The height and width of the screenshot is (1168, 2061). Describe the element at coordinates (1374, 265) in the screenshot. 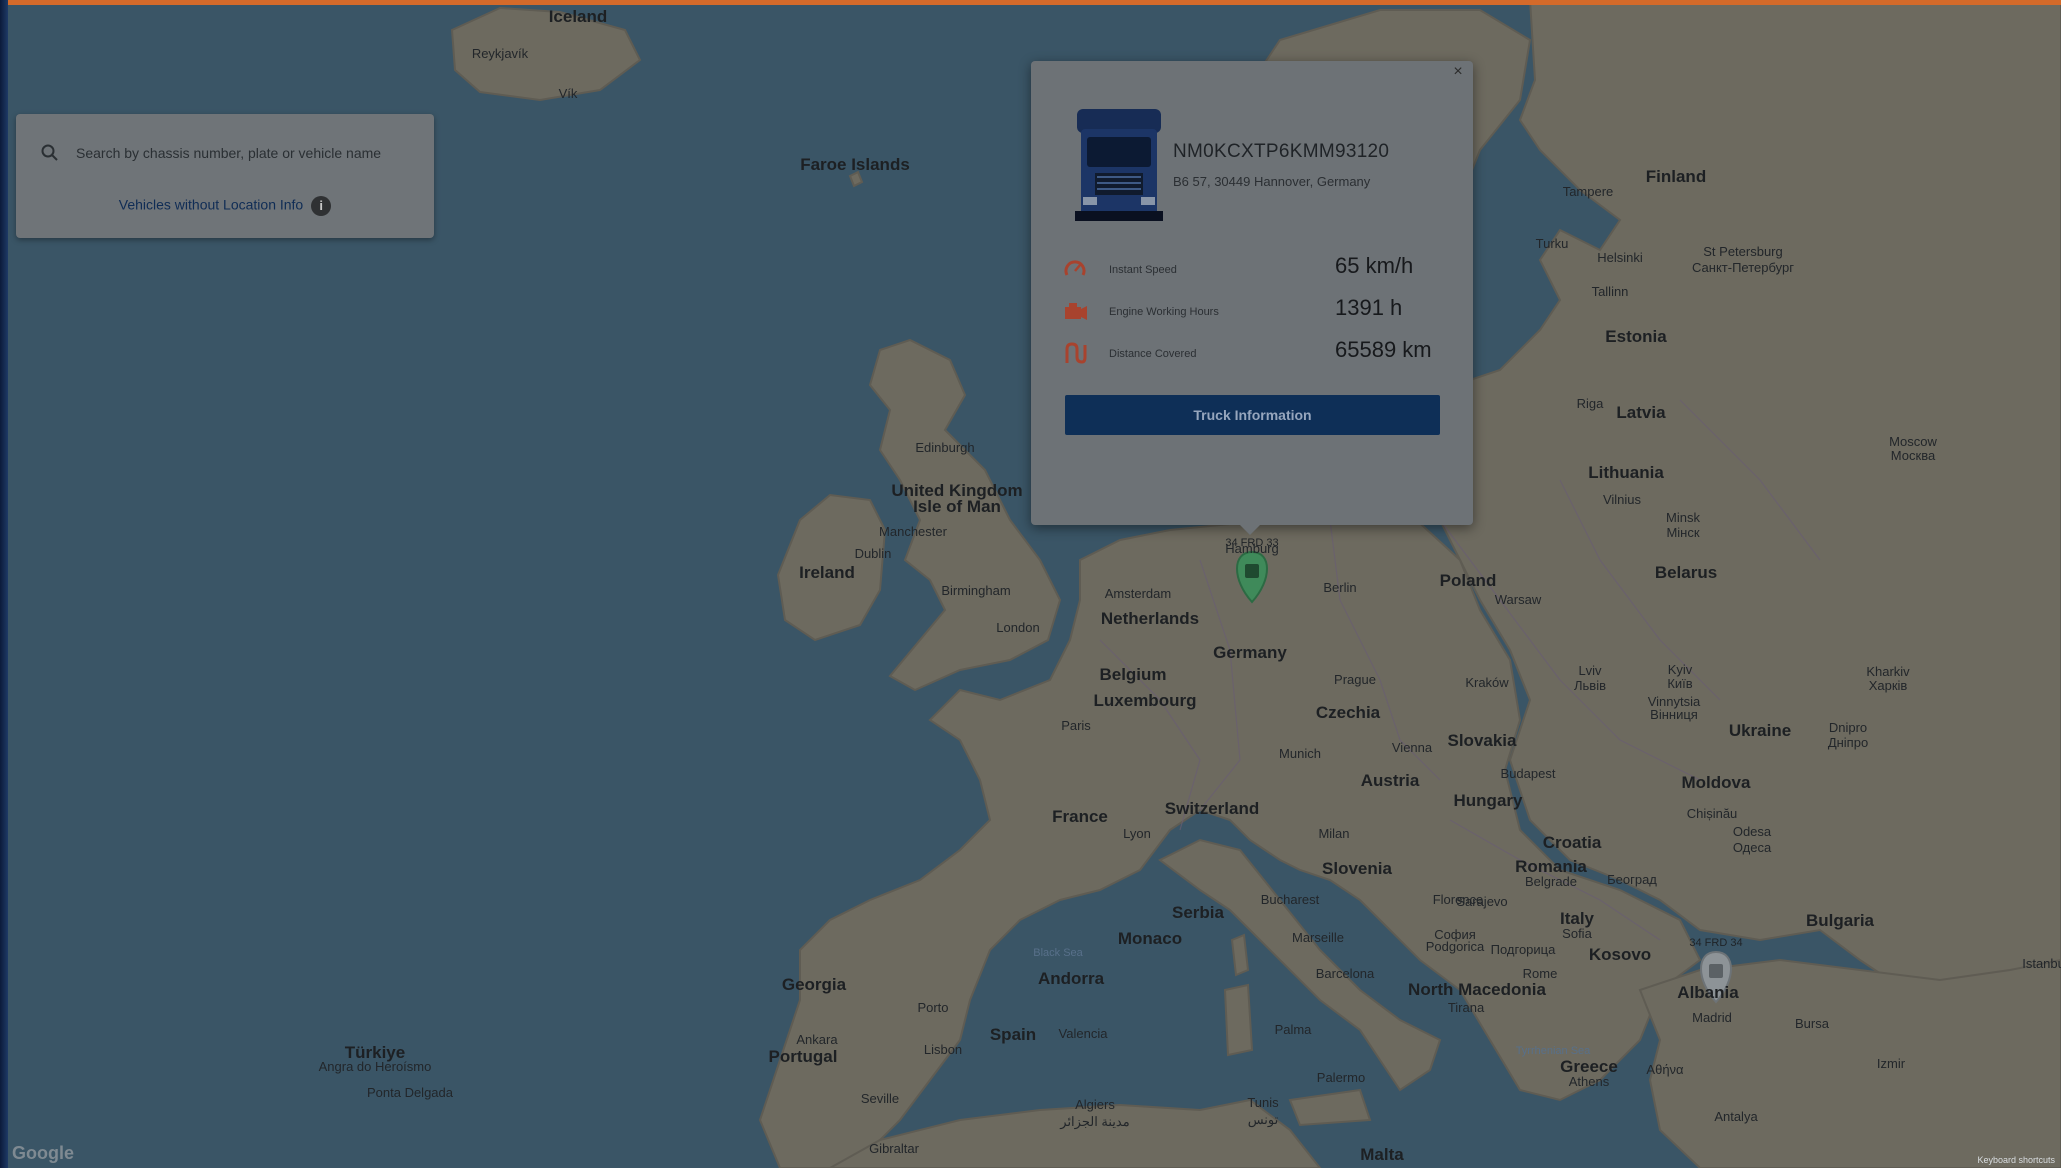

I see `stat-value: 65 km/h` at that location.